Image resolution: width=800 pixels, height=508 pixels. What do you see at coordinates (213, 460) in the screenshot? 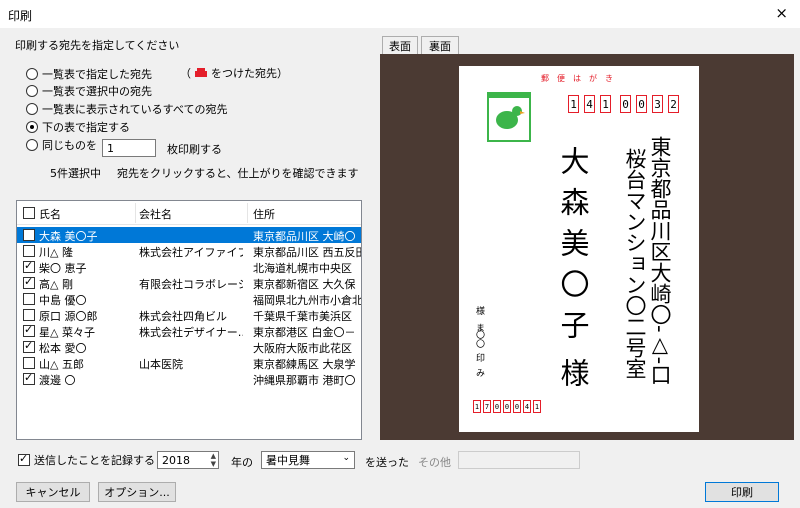
I see `stepper-arrows-icon: ▲ ▼` at bounding box center [213, 460].